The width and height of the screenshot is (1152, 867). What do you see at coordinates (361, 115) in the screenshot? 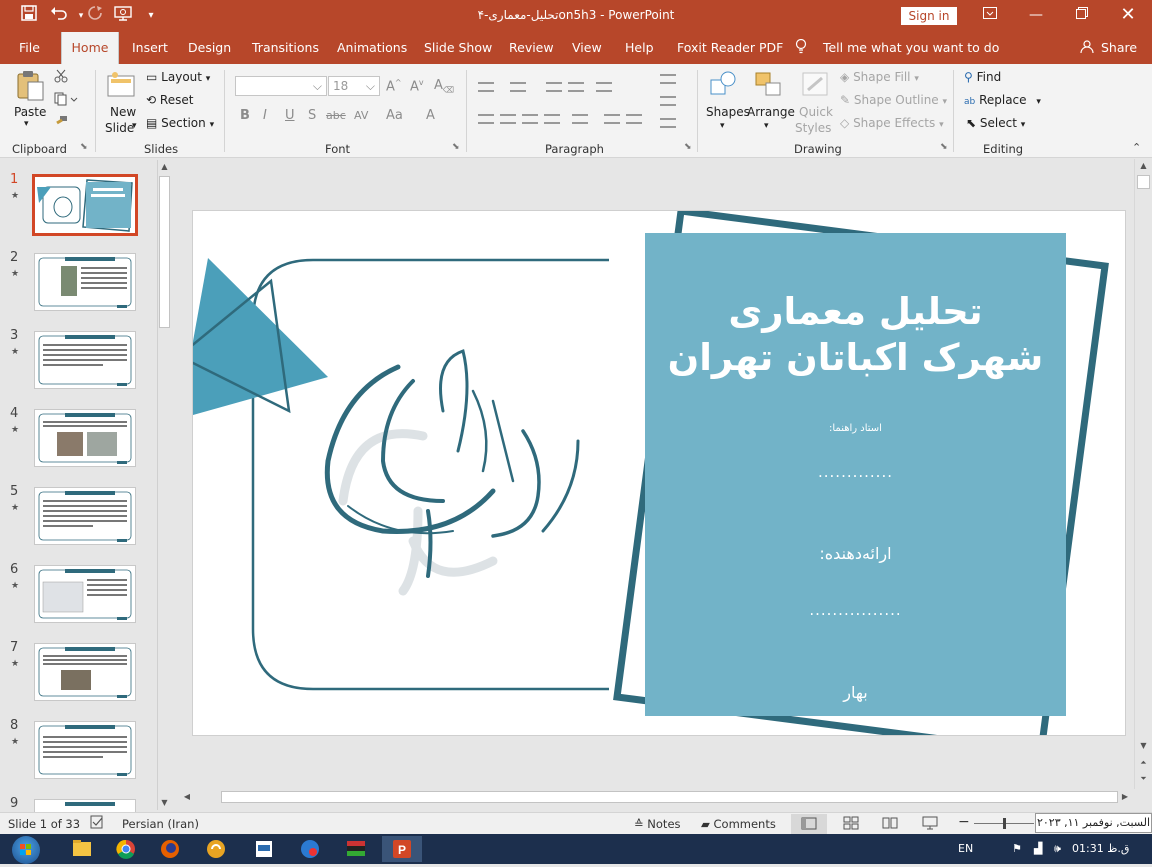
I see `character-spacing-icon: AV` at bounding box center [361, 115].